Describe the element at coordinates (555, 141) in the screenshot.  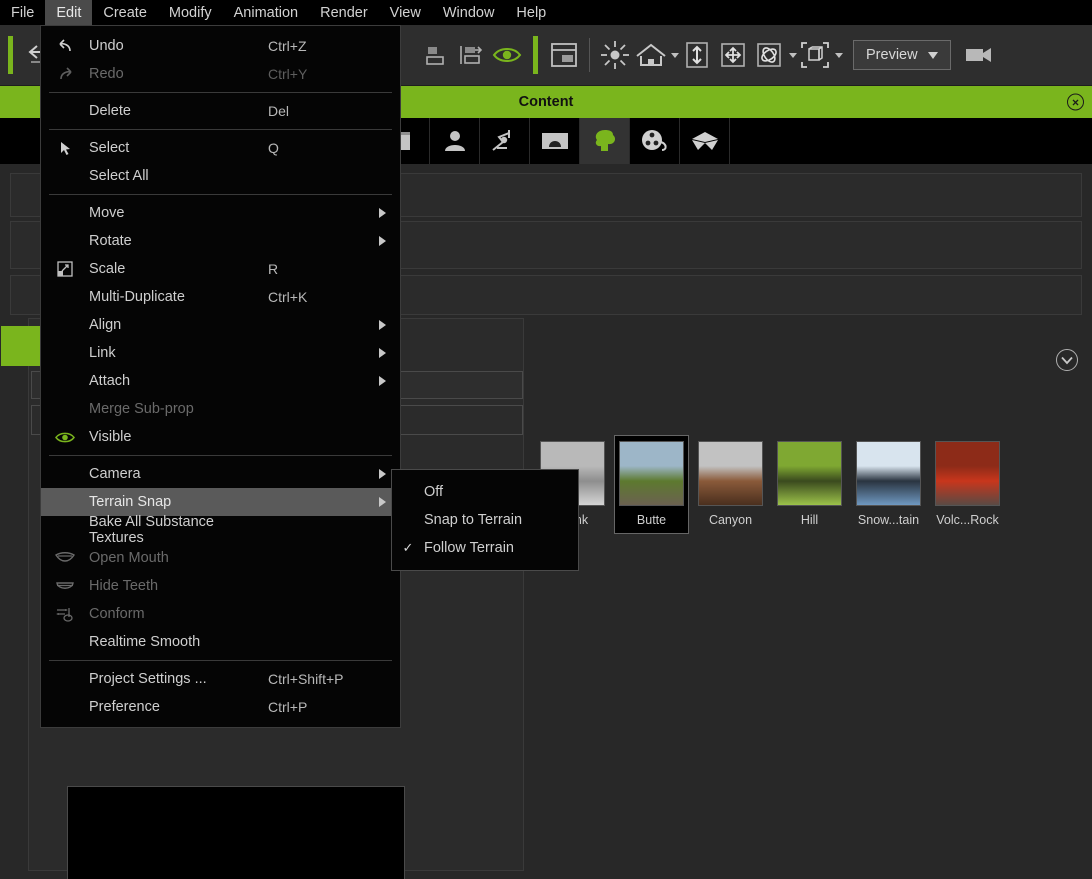
I see `stage-tab` at that location.